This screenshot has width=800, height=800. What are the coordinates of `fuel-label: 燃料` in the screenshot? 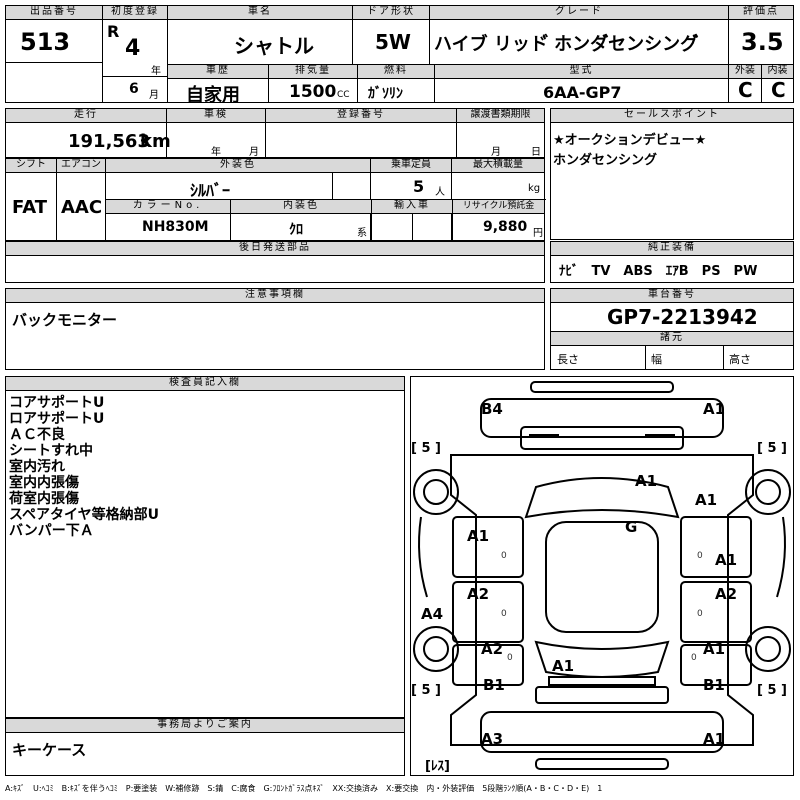 It's located at (396, 72).